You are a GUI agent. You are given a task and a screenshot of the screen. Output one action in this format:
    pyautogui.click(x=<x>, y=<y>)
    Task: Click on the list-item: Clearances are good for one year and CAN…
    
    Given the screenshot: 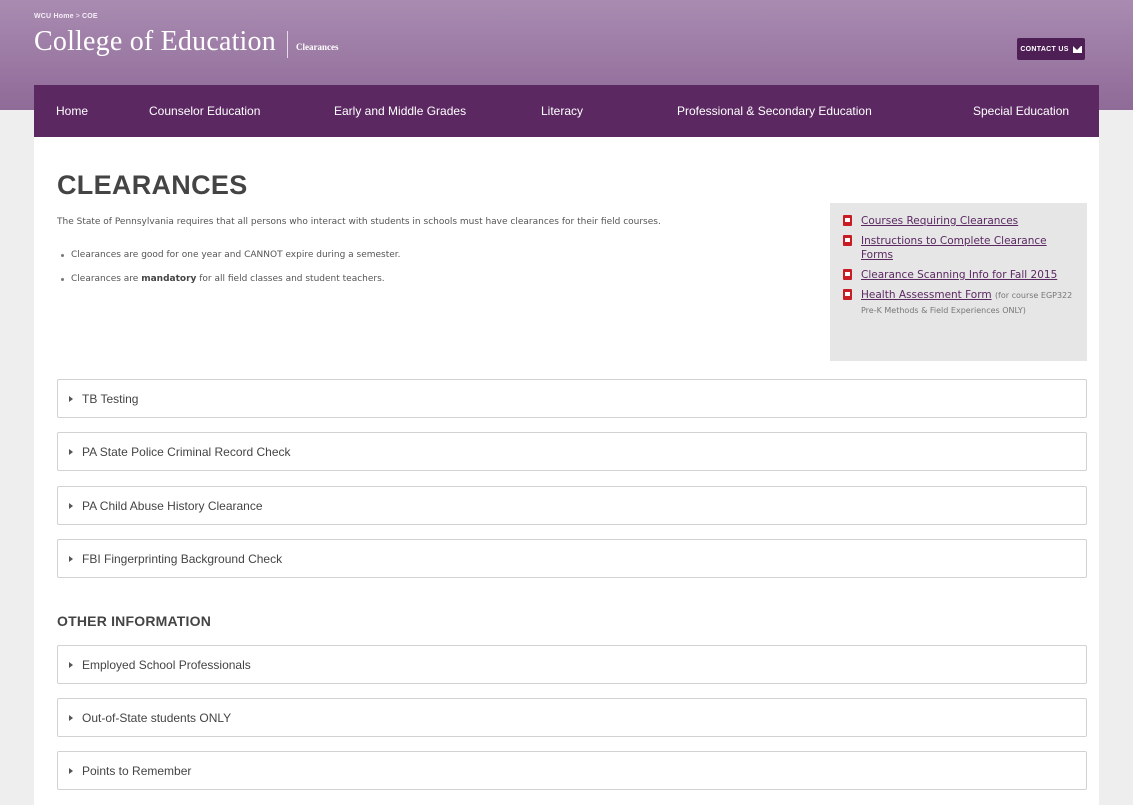 What is the action you would take?
    pyautogui.click(x=231, y=262)
    